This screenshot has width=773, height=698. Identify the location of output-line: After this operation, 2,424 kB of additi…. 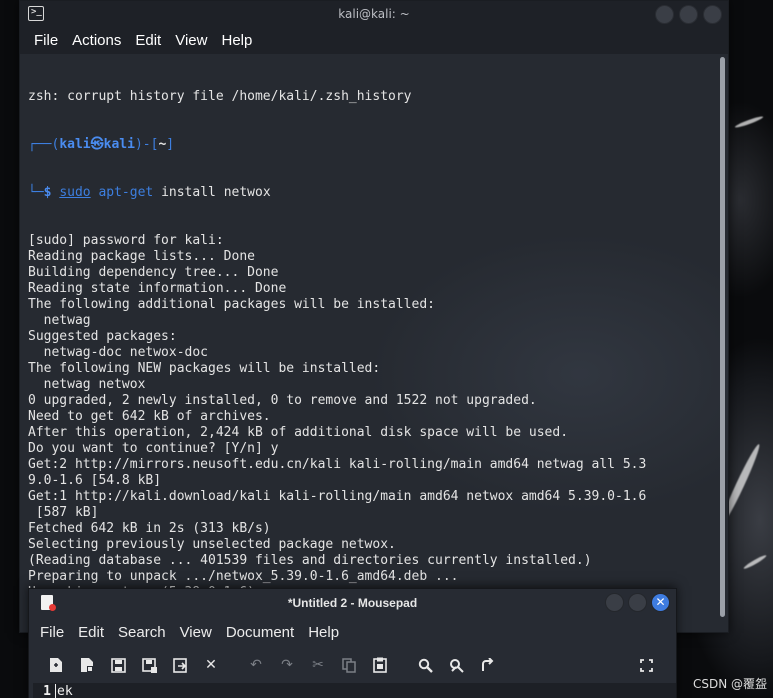
(298, 432).